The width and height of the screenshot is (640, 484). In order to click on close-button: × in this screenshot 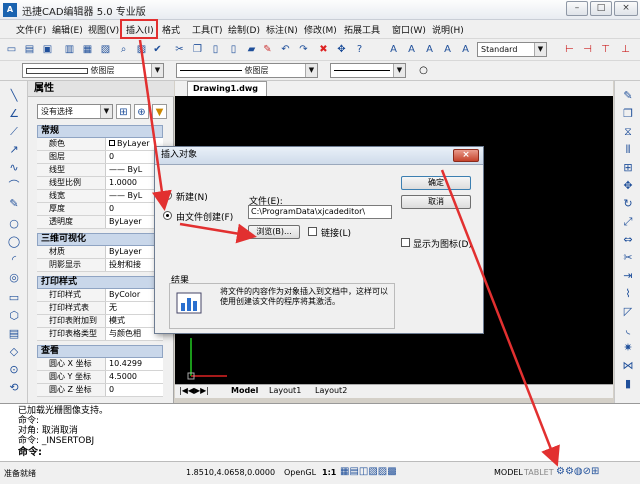, I will do `click(626, 8)`.